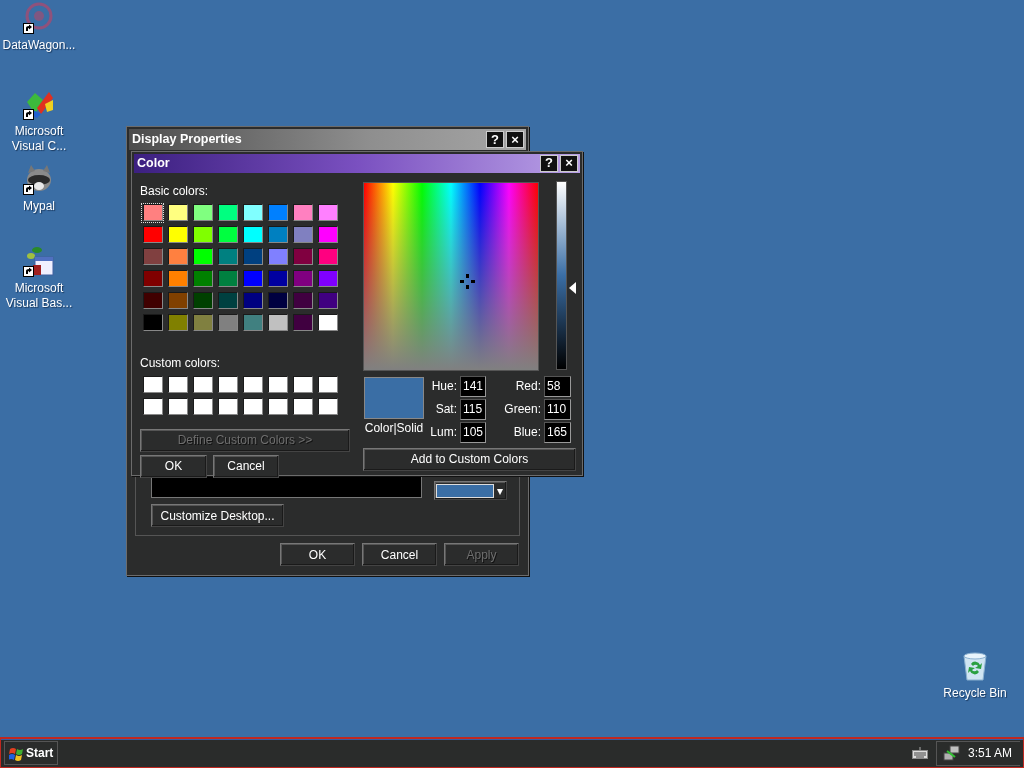  I want to click on icon-label: Mypal, so click(39, 206).